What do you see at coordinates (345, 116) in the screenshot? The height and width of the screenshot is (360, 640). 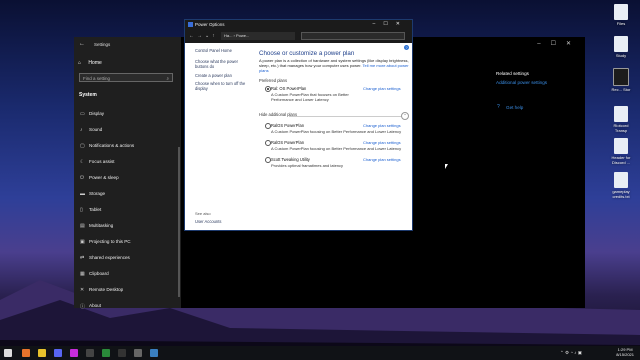 I see `divider` at bounding box center [345, 116].